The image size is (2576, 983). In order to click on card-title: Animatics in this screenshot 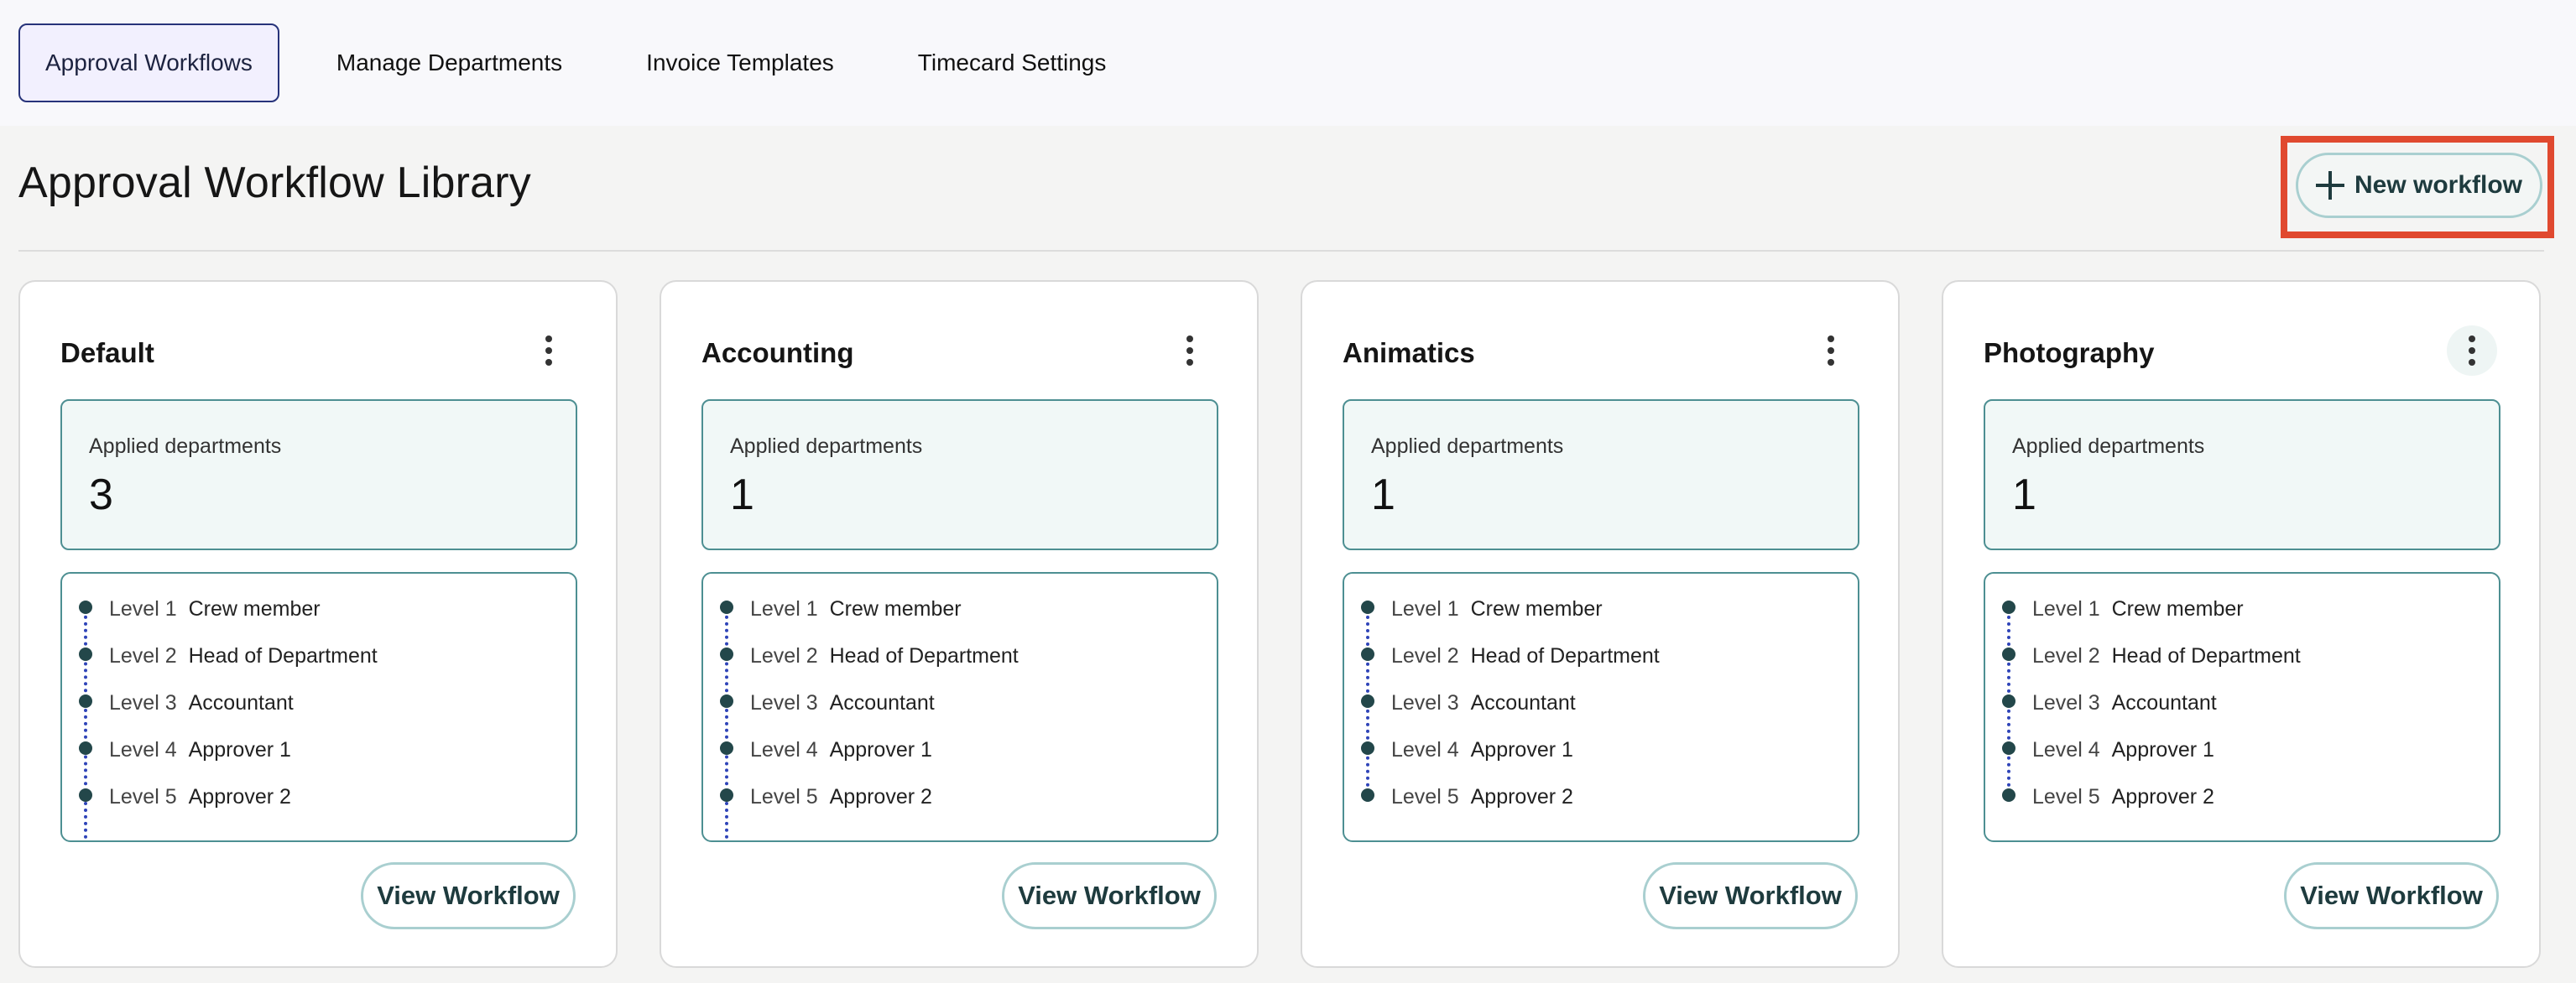, I will do `click(1409, 352)`.